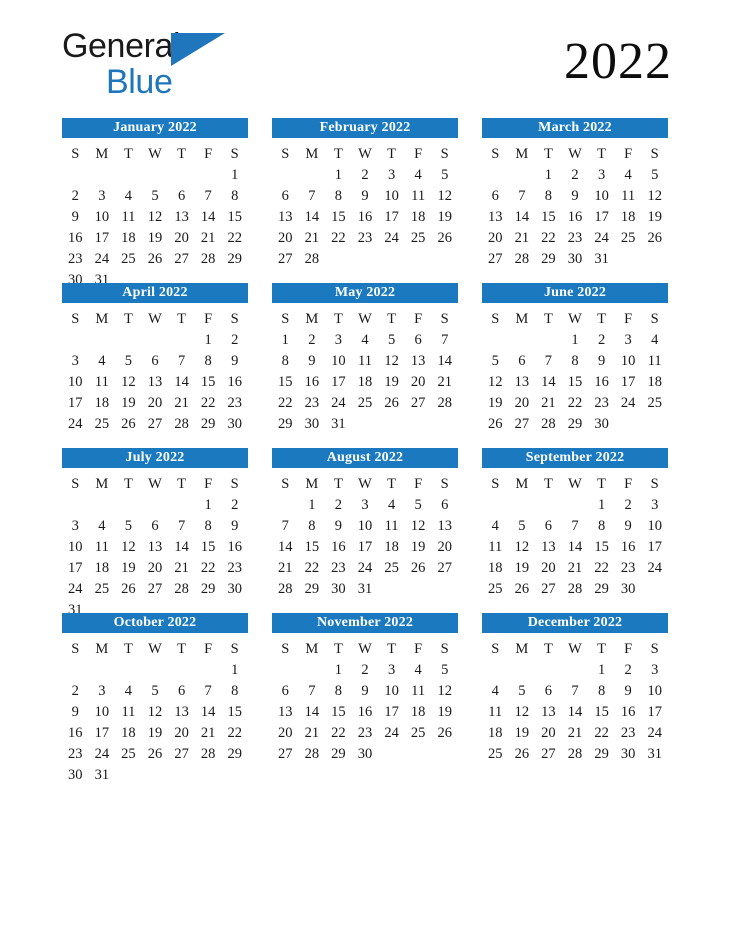 The height and width of the screenshot is (952, 736). Describe the element at coordinates (601, 754) in the screenshot. I see `day-cell: 29` at that location.